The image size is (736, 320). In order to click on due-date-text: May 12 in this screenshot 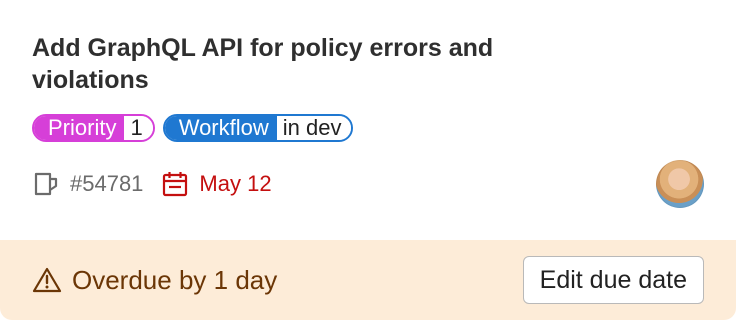, I will do `click(235, 183)`.